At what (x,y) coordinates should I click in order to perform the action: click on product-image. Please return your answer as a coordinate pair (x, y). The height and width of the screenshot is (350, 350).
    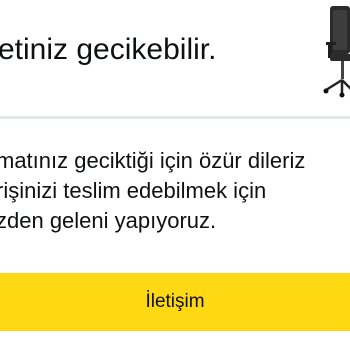
    Looking at the image, I should click on (333, 50).